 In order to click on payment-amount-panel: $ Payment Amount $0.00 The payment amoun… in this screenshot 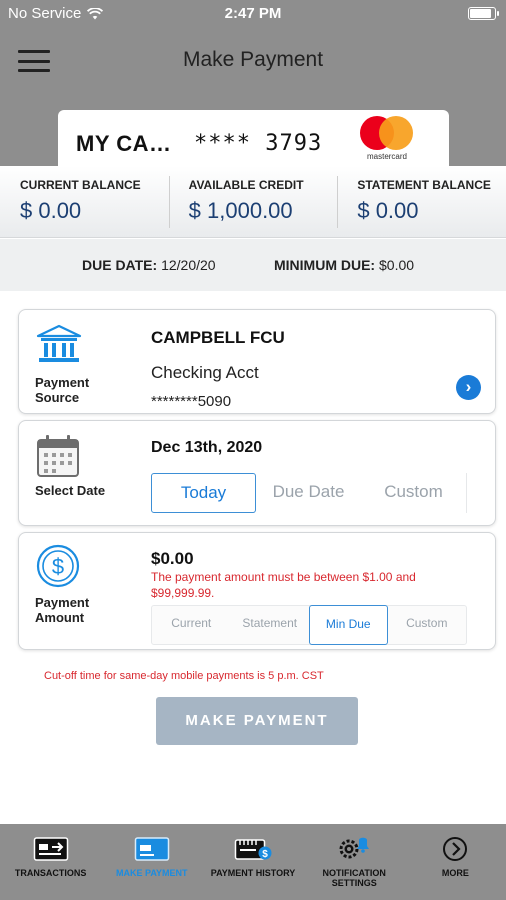, I will do `click(257, 591)`.